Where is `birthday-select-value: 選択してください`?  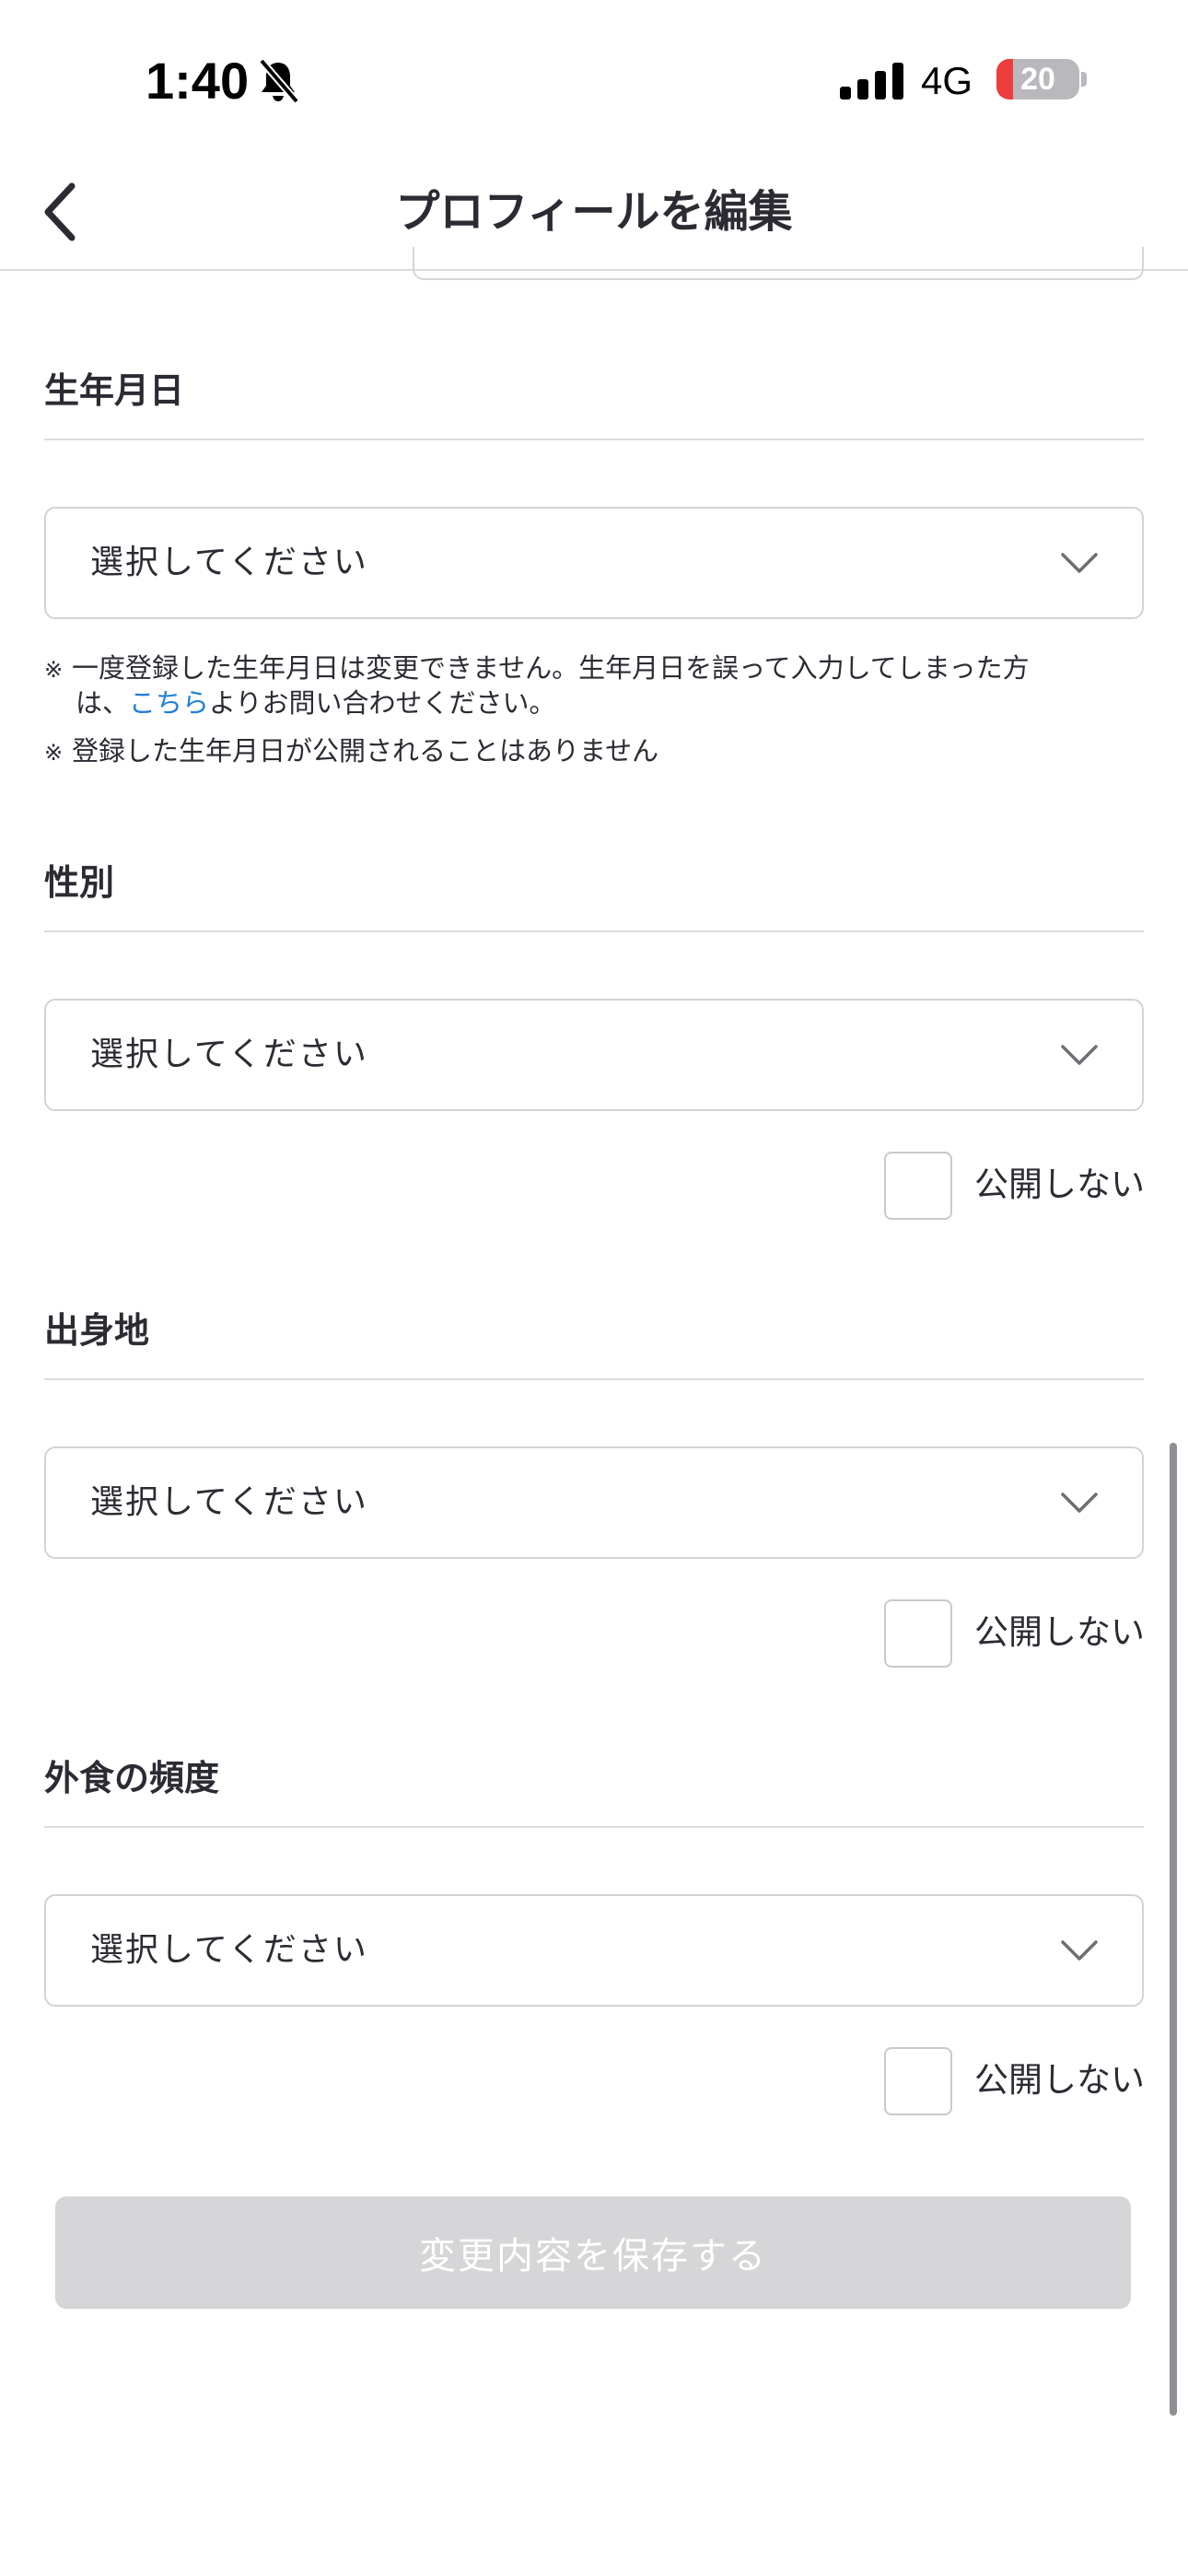 birthday-select-value: 選択してください is located at coordinates (229, 562).